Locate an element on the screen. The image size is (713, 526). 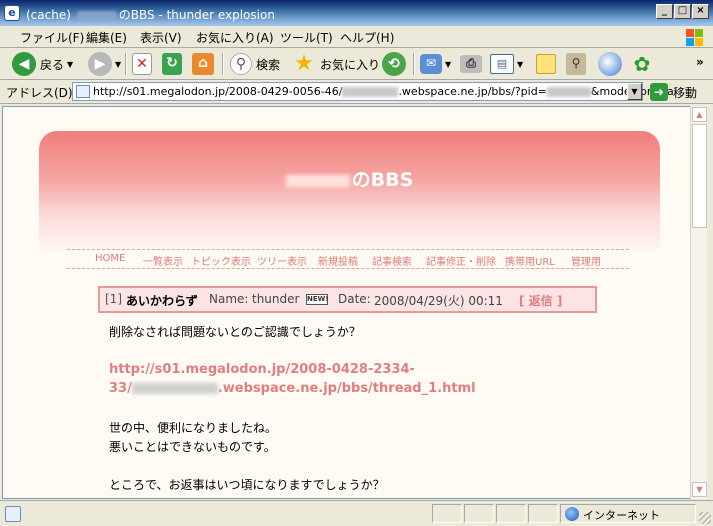
resize-grip-icon is located at coordinates (705, 518).